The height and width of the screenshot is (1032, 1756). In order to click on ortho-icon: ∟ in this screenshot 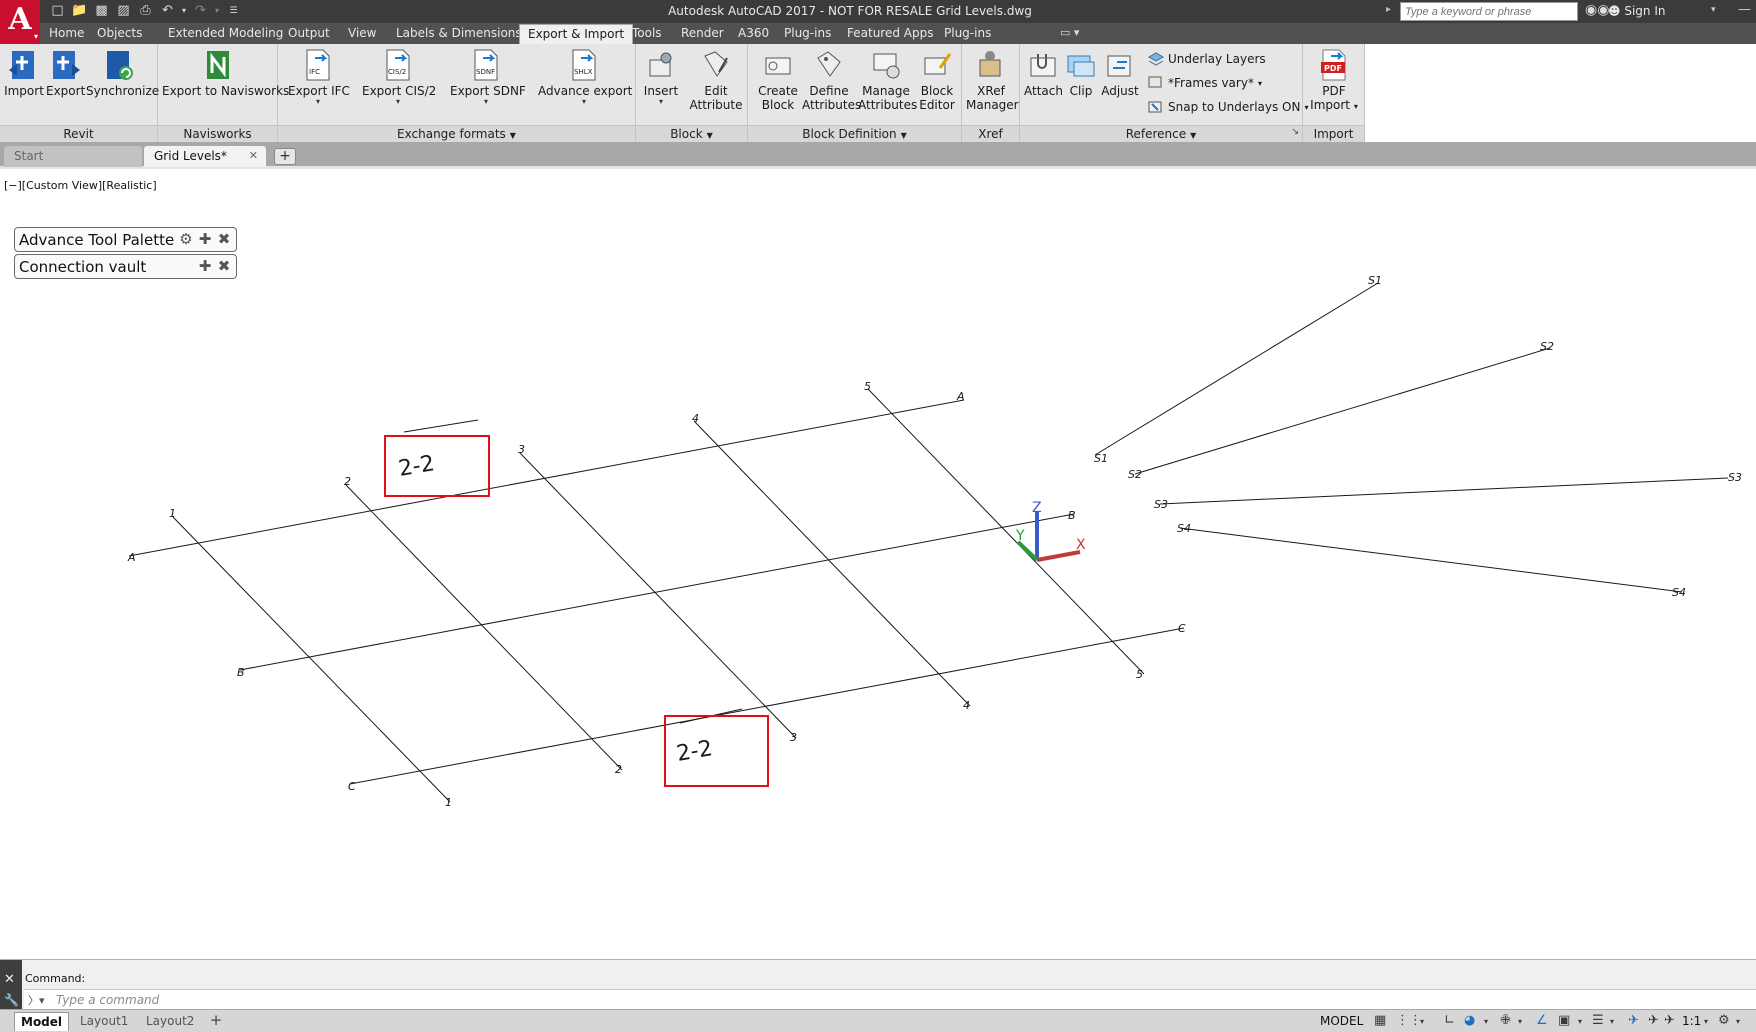, I will do `click(1449, 1020)`.